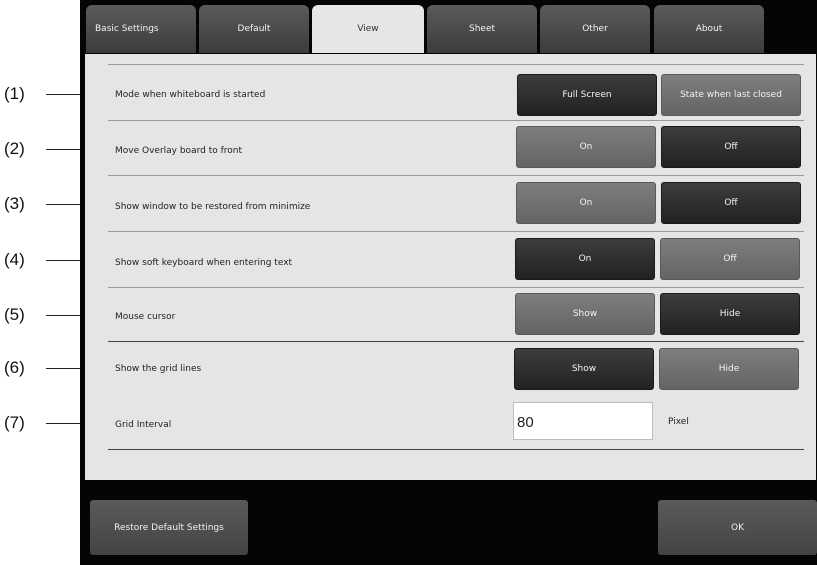  I want to click on tab-sheet: Sheet, so click(482, 29).